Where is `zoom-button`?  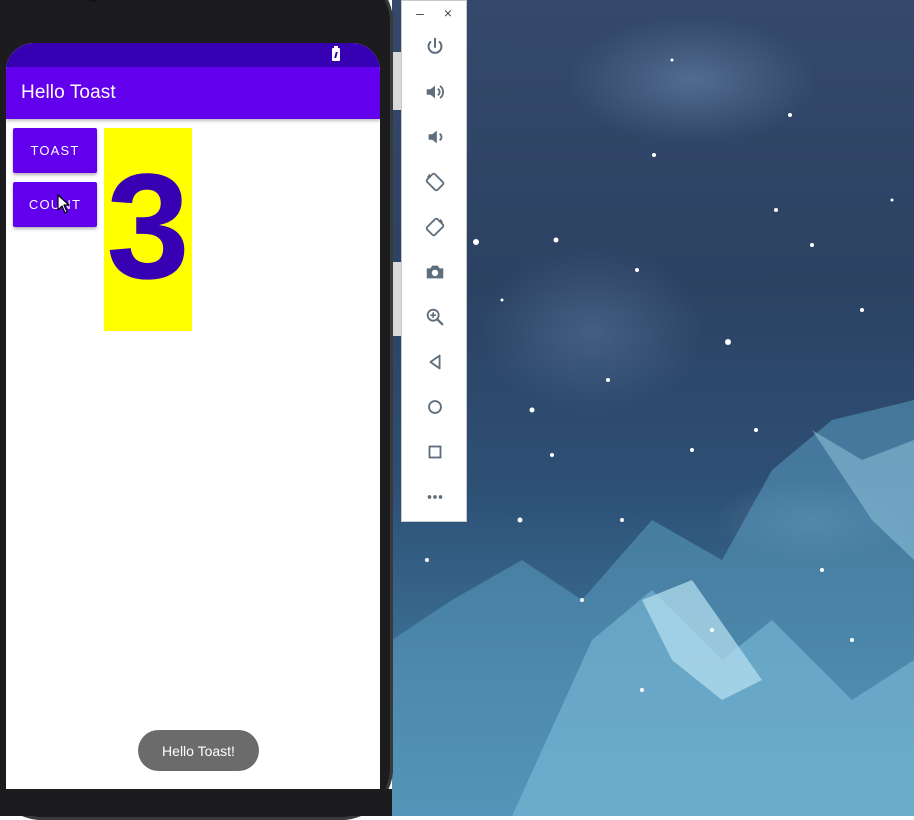 zoom-button is located at coordinates (435, 317).